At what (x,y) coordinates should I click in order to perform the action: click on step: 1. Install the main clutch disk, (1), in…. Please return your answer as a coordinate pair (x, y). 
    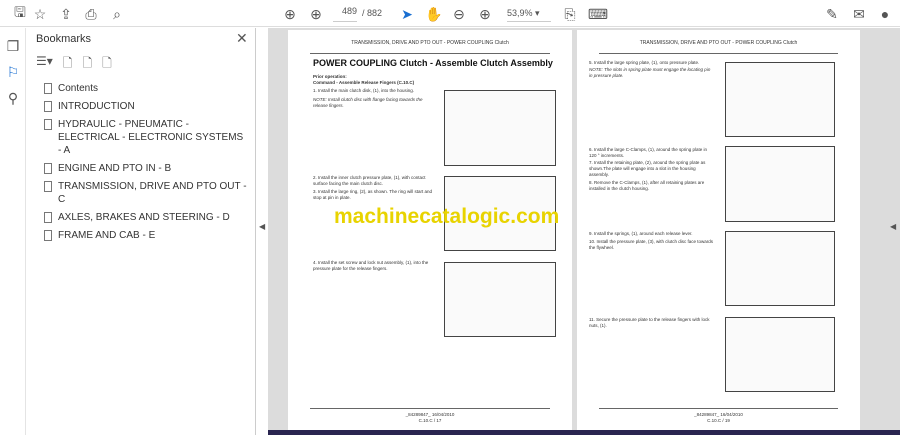
    Looking at the image, I should click on (364, 90).